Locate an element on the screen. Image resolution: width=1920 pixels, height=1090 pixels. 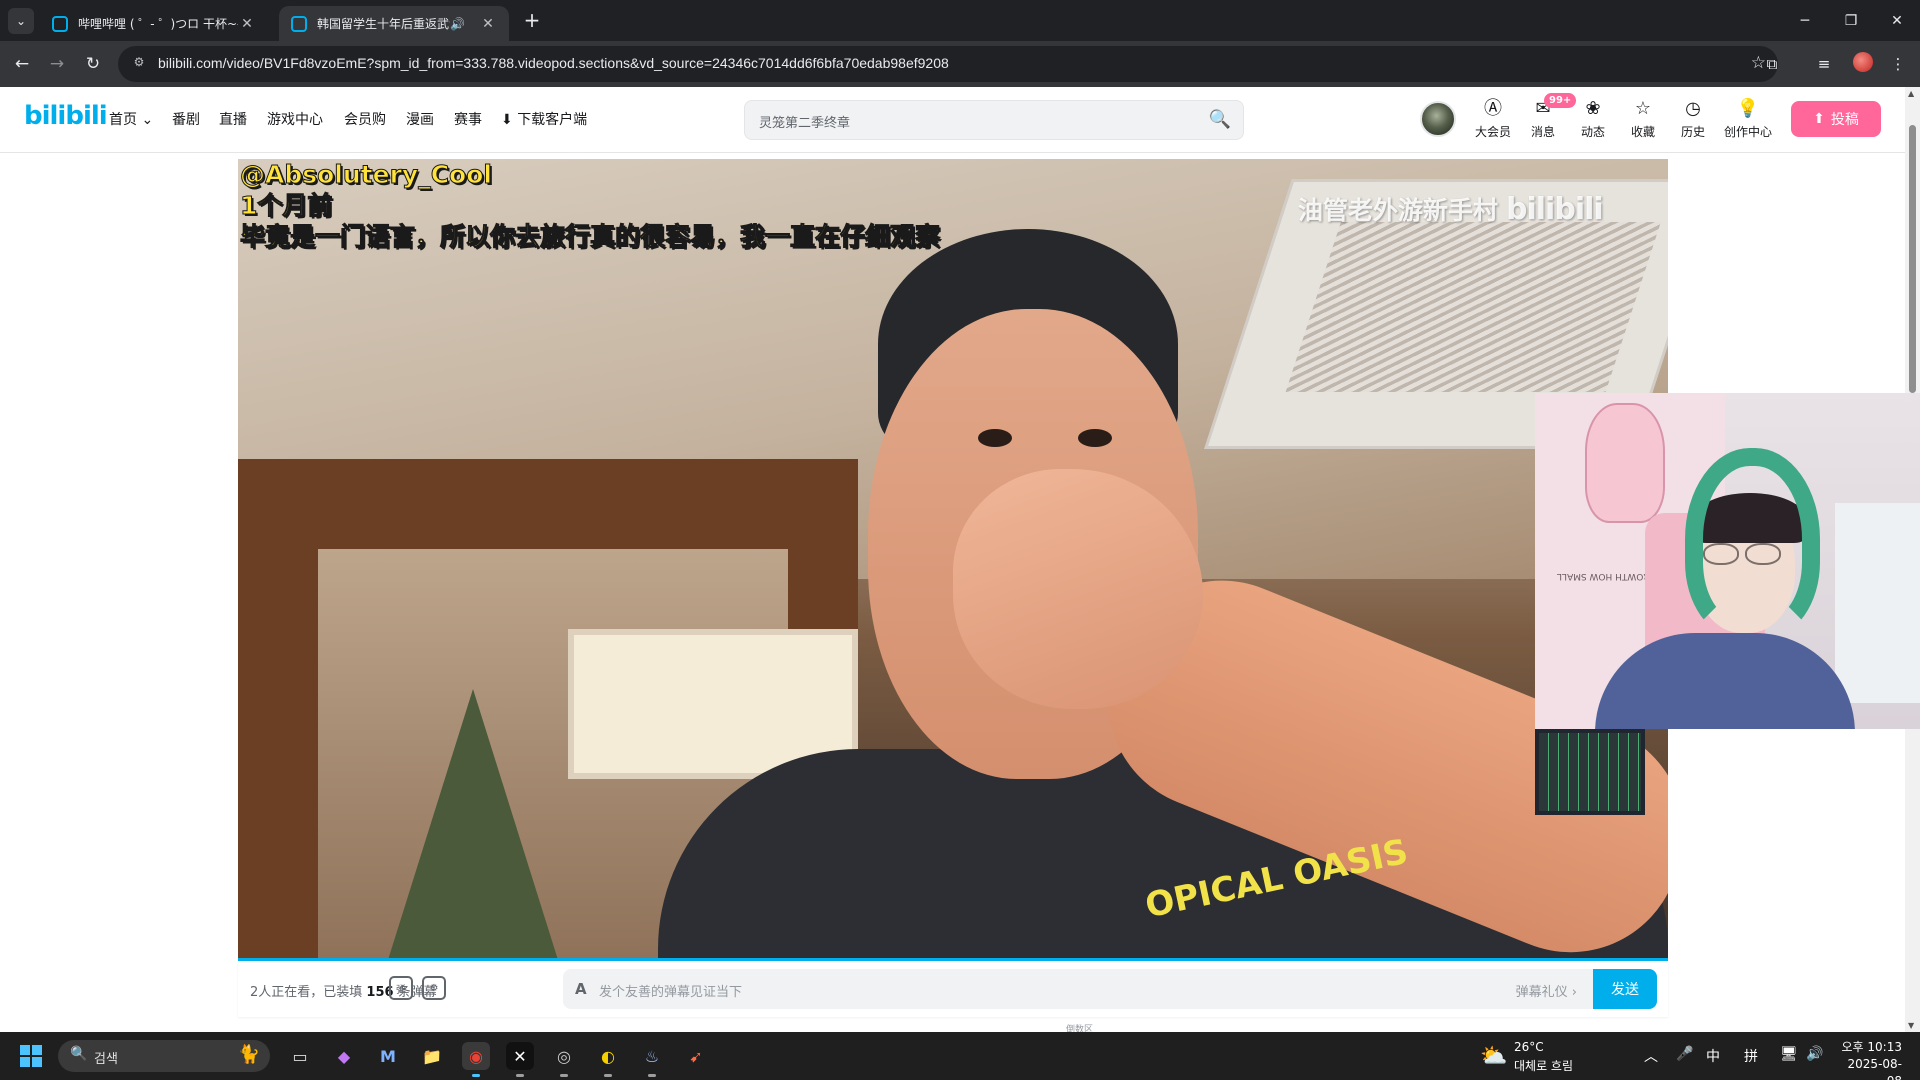
tab-list-button: ⌄ is located at coordinates (21, 21).